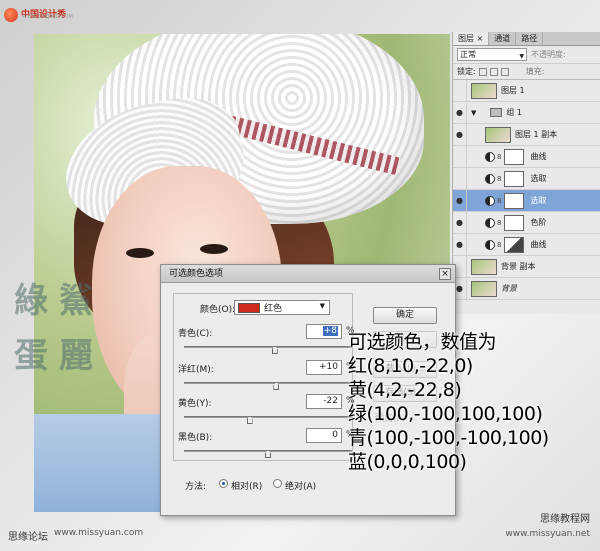 The width and height of the screenshot is (600, 551). Describe the element at coordinates (407, 462) in the screenshot. I see `annotation-line: 蓝(0,0,0,100)` at that location.